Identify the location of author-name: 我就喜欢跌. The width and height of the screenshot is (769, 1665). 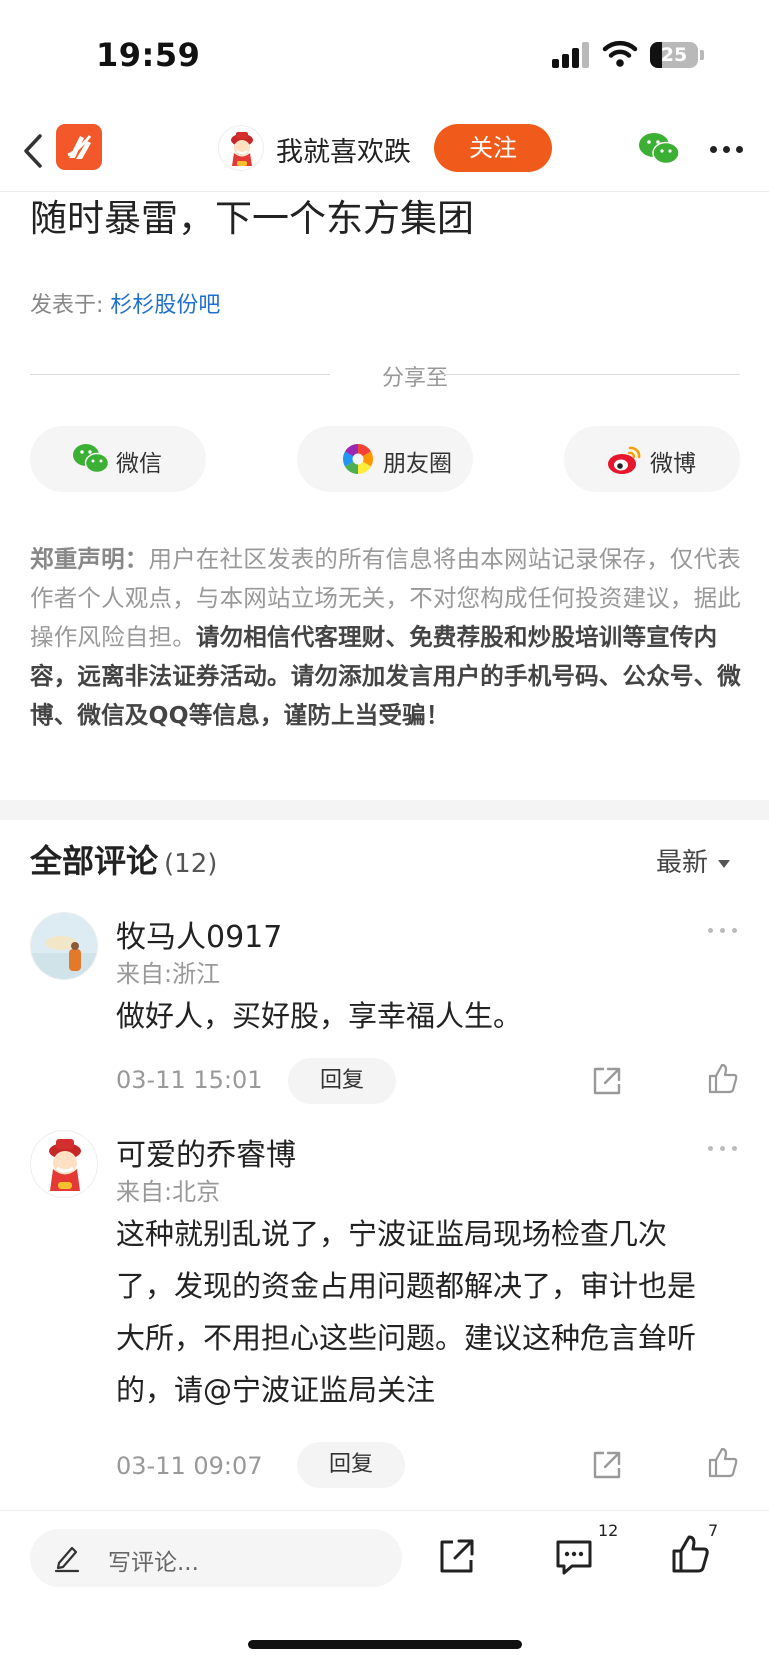
(343, 149).